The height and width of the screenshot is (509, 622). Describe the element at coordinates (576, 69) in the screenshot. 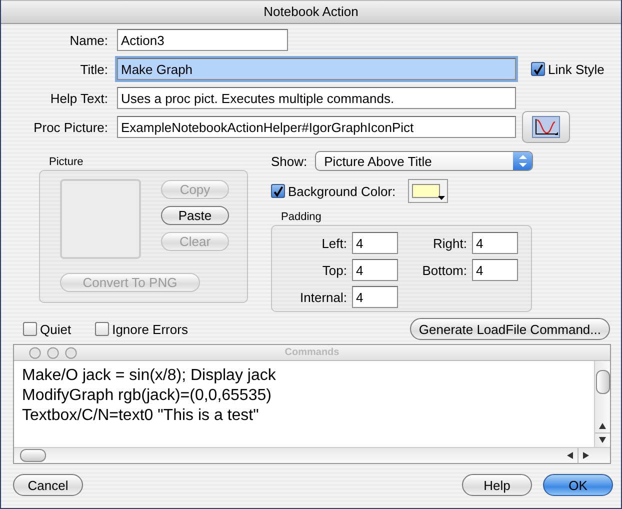

I see `checkbox-label: Link Style` at that location.